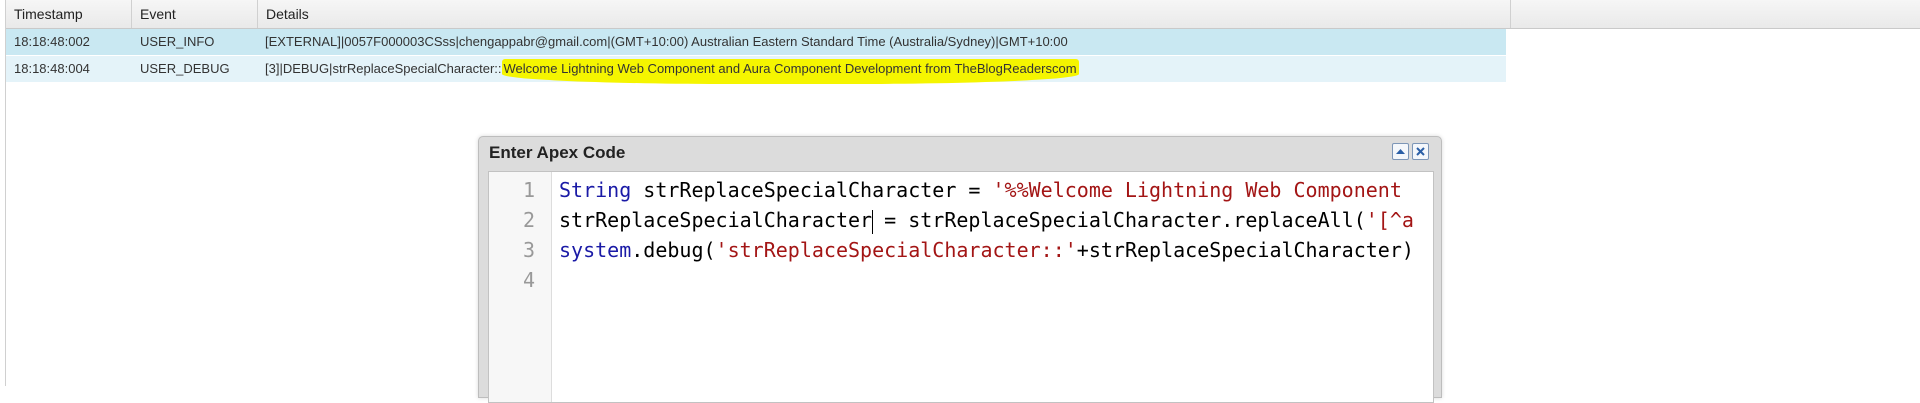 Image resolution: width=1920 pixels, height=403 pixels. What do you see at coordinates (812, 190) in the screenshot?
I see `code-text: strReplaceSpecialCharacter =` at bounding box center [812, 190].